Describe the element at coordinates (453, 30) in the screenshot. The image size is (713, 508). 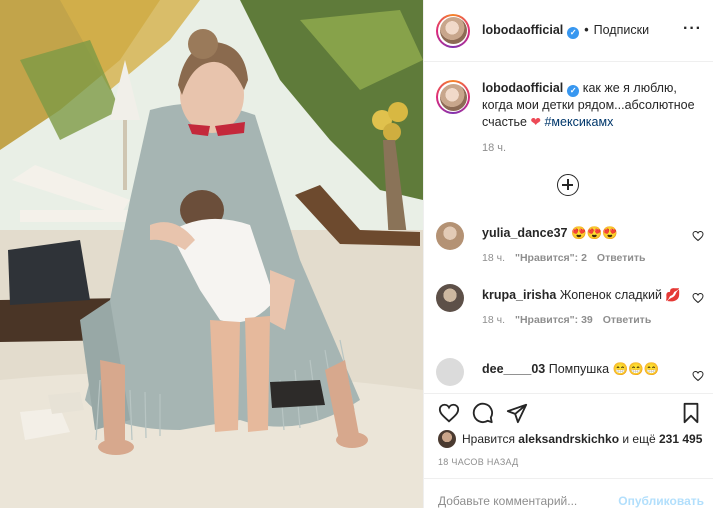
I see `author-avatar` at that location.